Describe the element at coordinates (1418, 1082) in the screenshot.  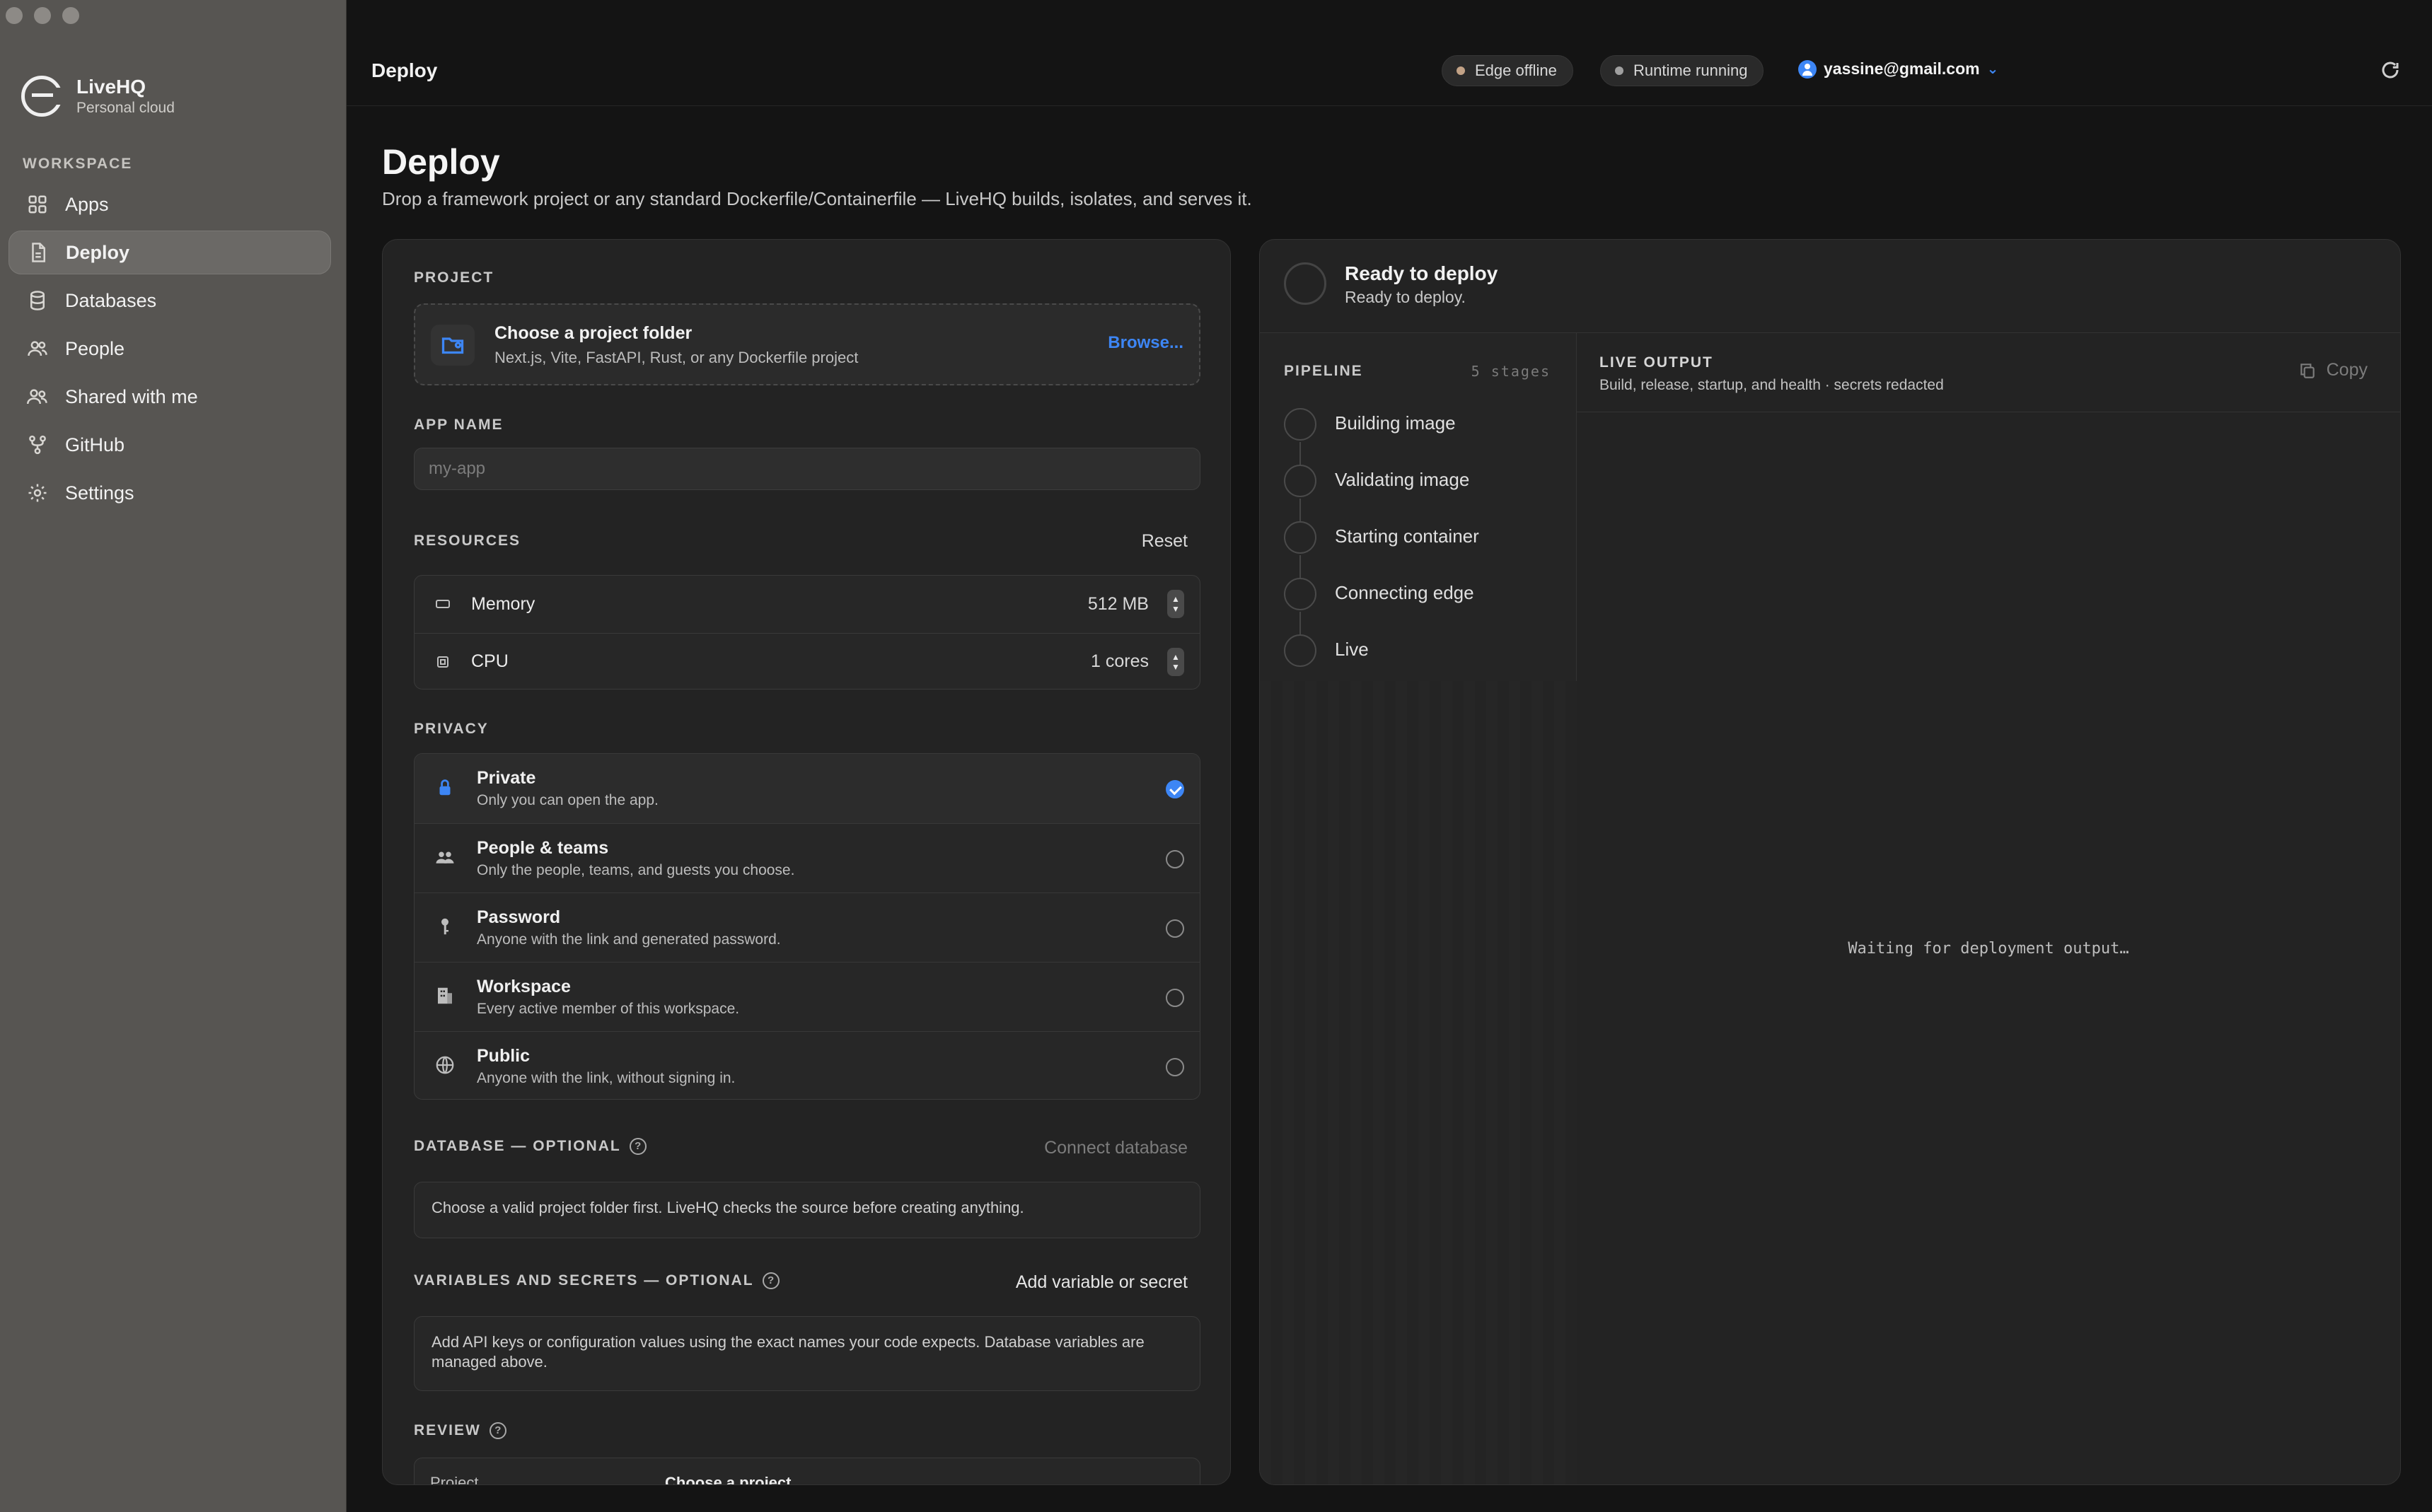
I see `pipeline-background` at that location.